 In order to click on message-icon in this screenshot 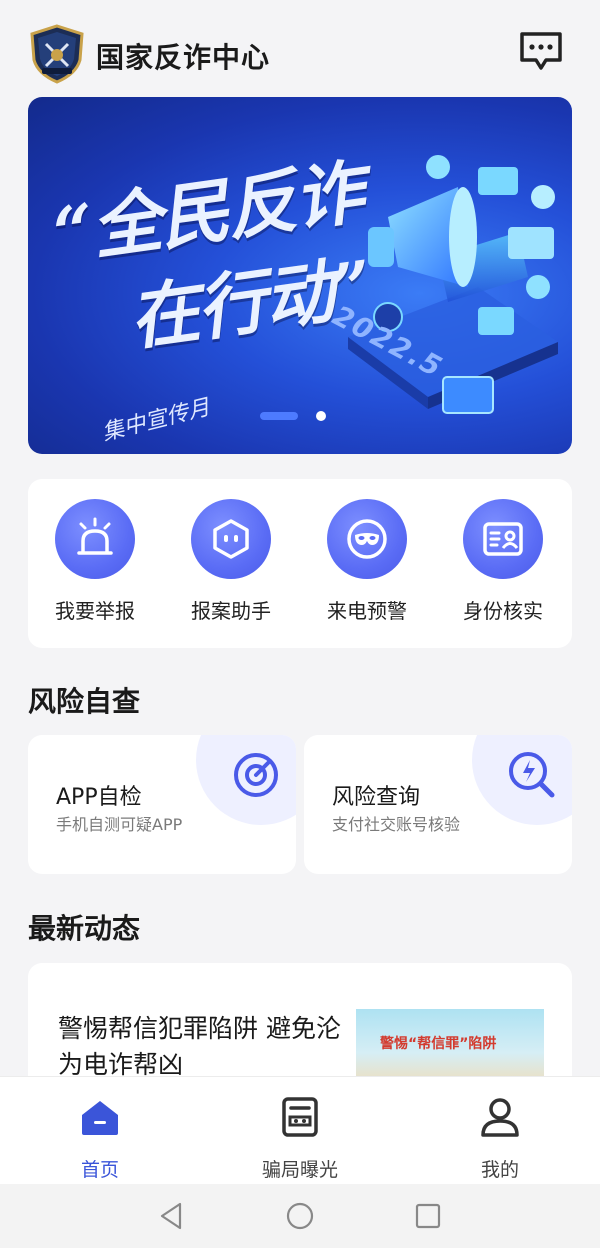, I will do `click(541, 51)`.